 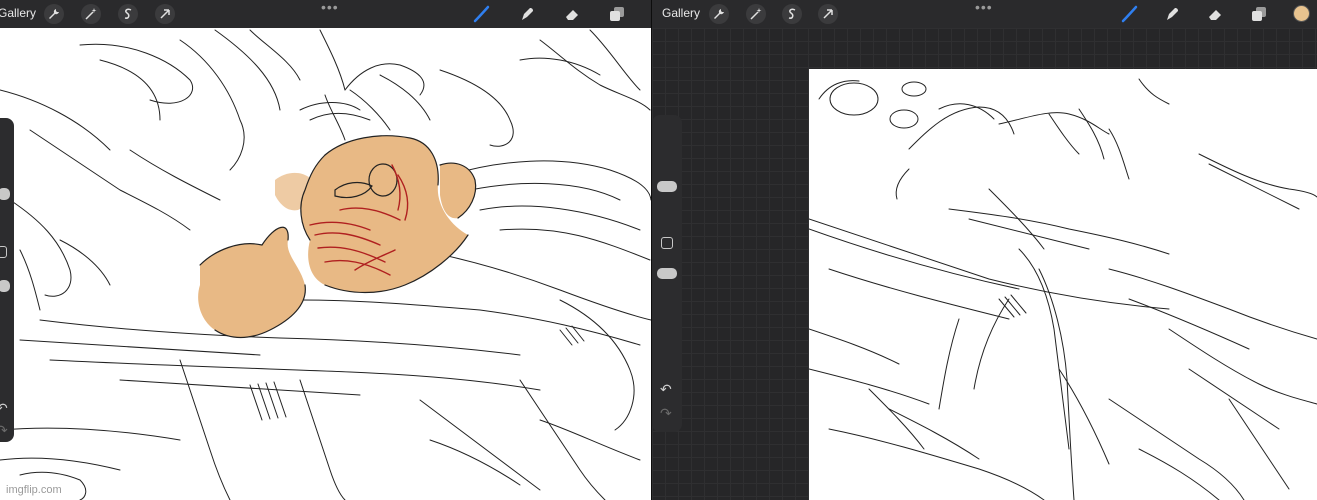 I want to click on left-top-toolbar: Gallery •••, so click(x=325, y=14).